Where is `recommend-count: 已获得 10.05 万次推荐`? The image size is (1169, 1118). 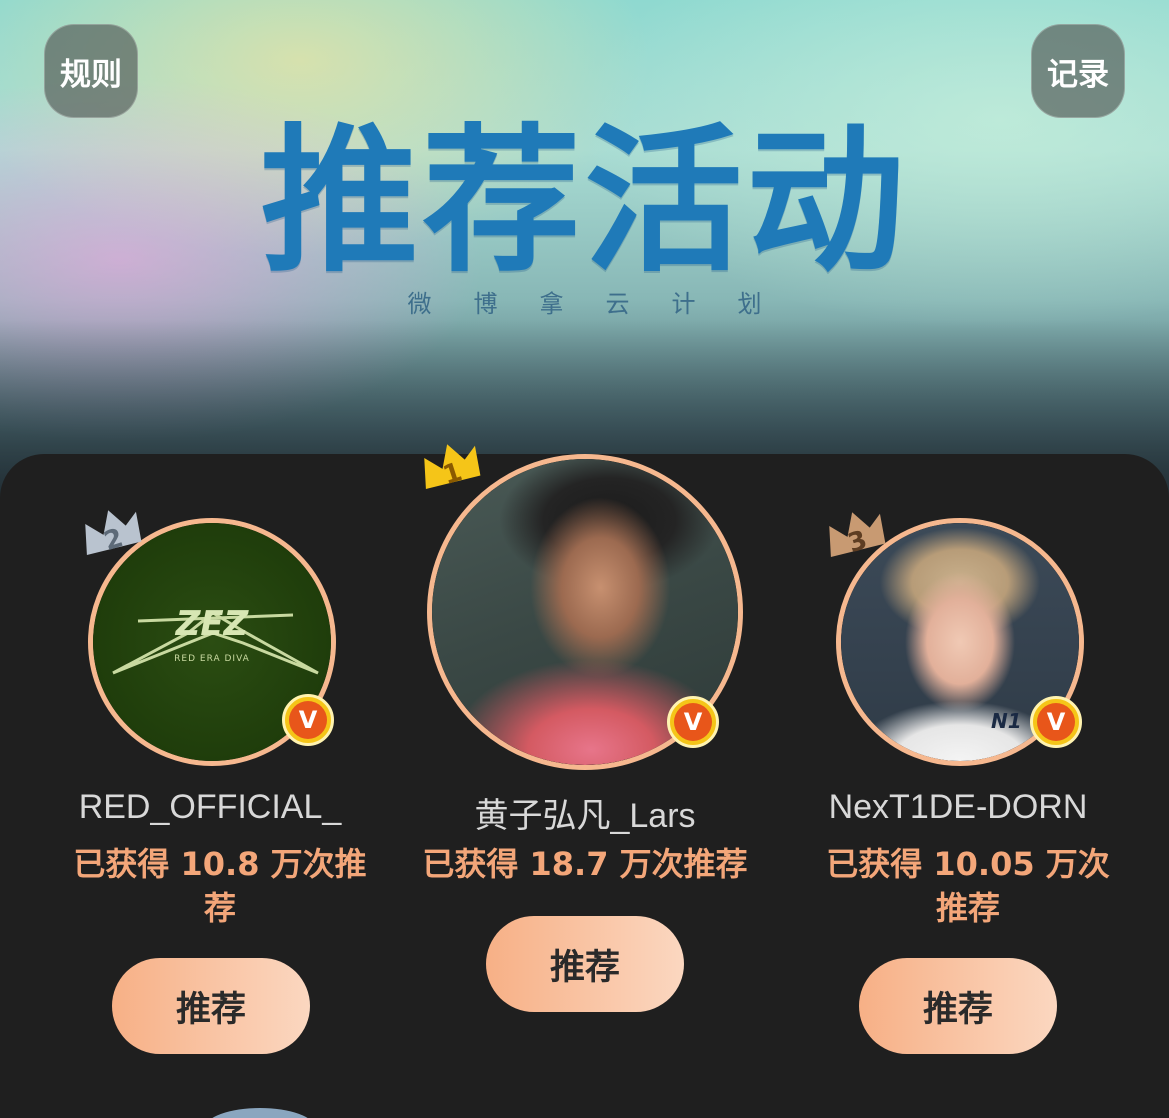 recommend-count: 已获得 10.05 万次推荐 is located at coordinates (968, 886).